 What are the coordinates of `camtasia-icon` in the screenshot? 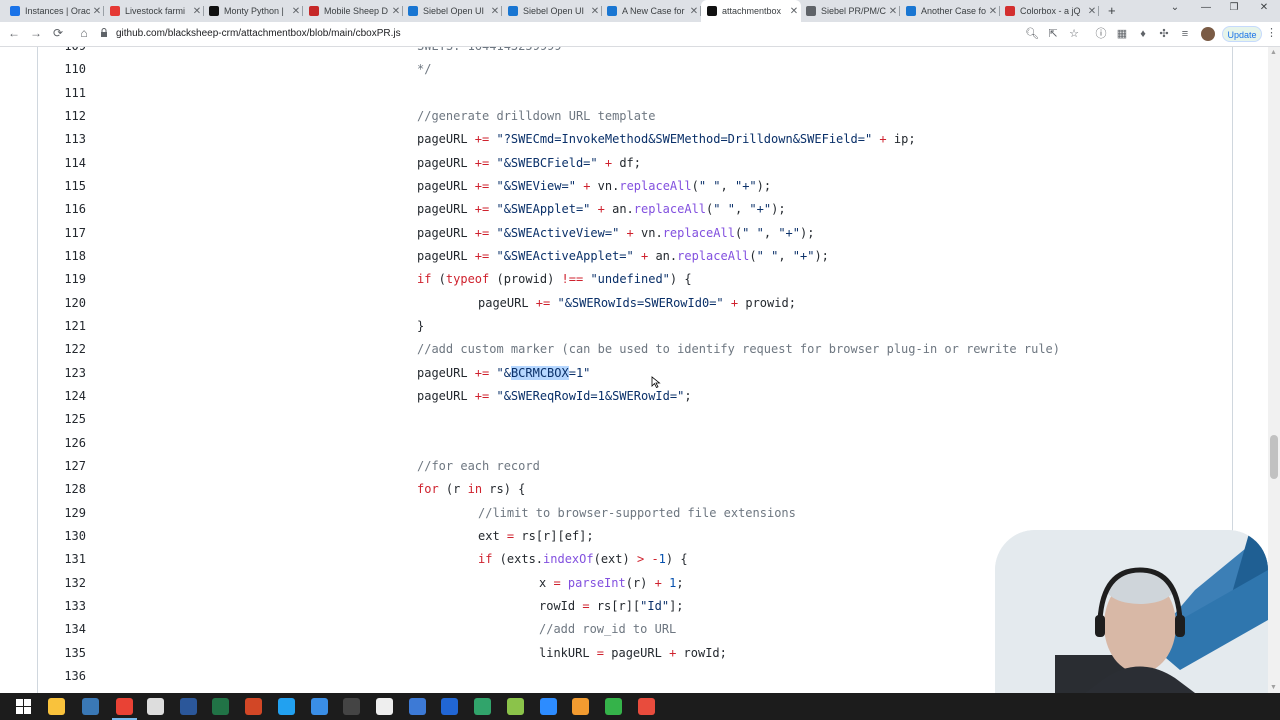 It's located at (613, 706).